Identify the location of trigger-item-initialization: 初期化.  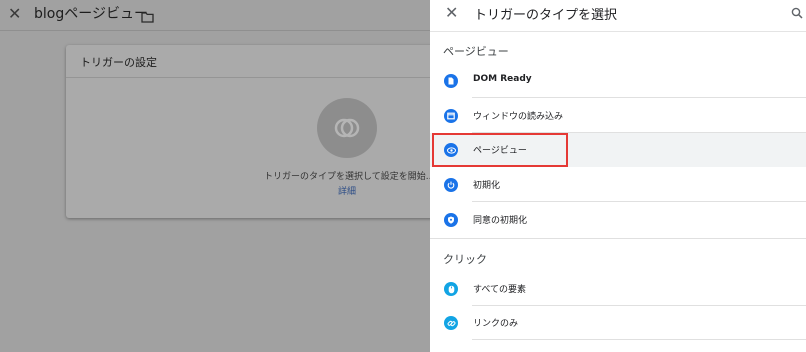
(618, 185).